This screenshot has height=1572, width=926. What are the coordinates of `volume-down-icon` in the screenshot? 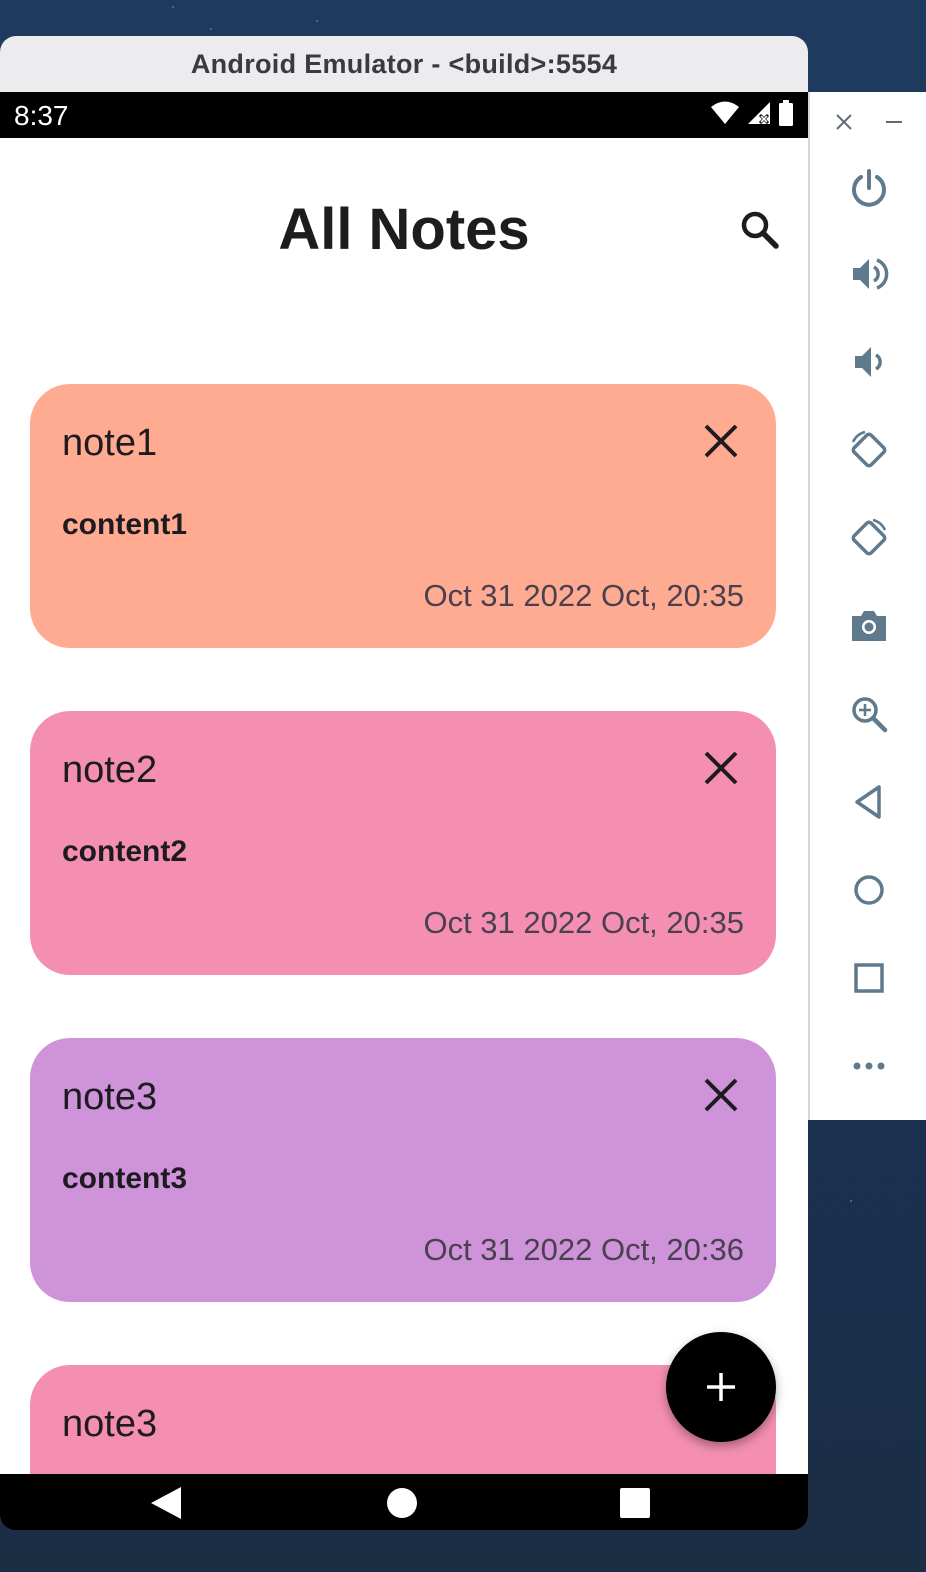 It's located at (869, 362).